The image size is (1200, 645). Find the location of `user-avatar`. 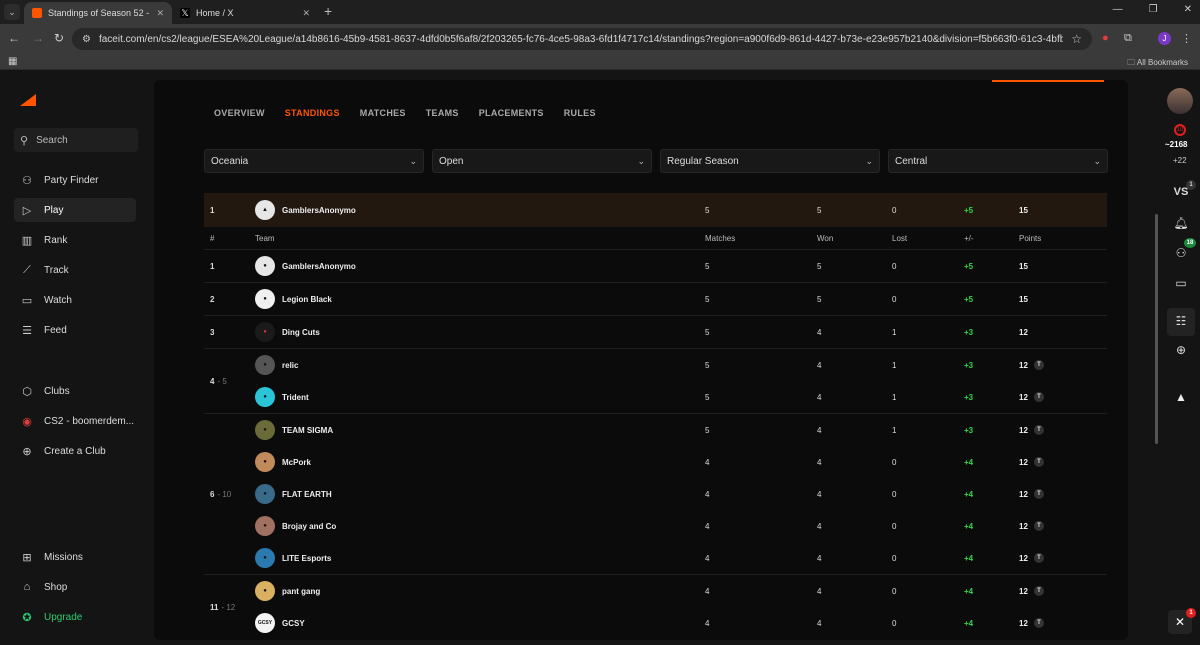

user-avatar is located at coordinates (1180, 101).